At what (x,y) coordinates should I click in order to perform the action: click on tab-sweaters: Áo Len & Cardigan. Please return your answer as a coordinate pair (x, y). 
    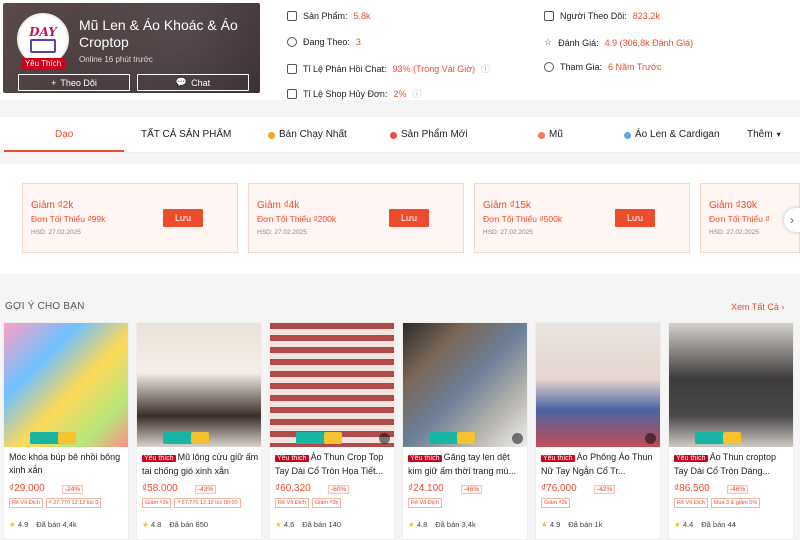
    Looking at the image, I should click on (672, 135).